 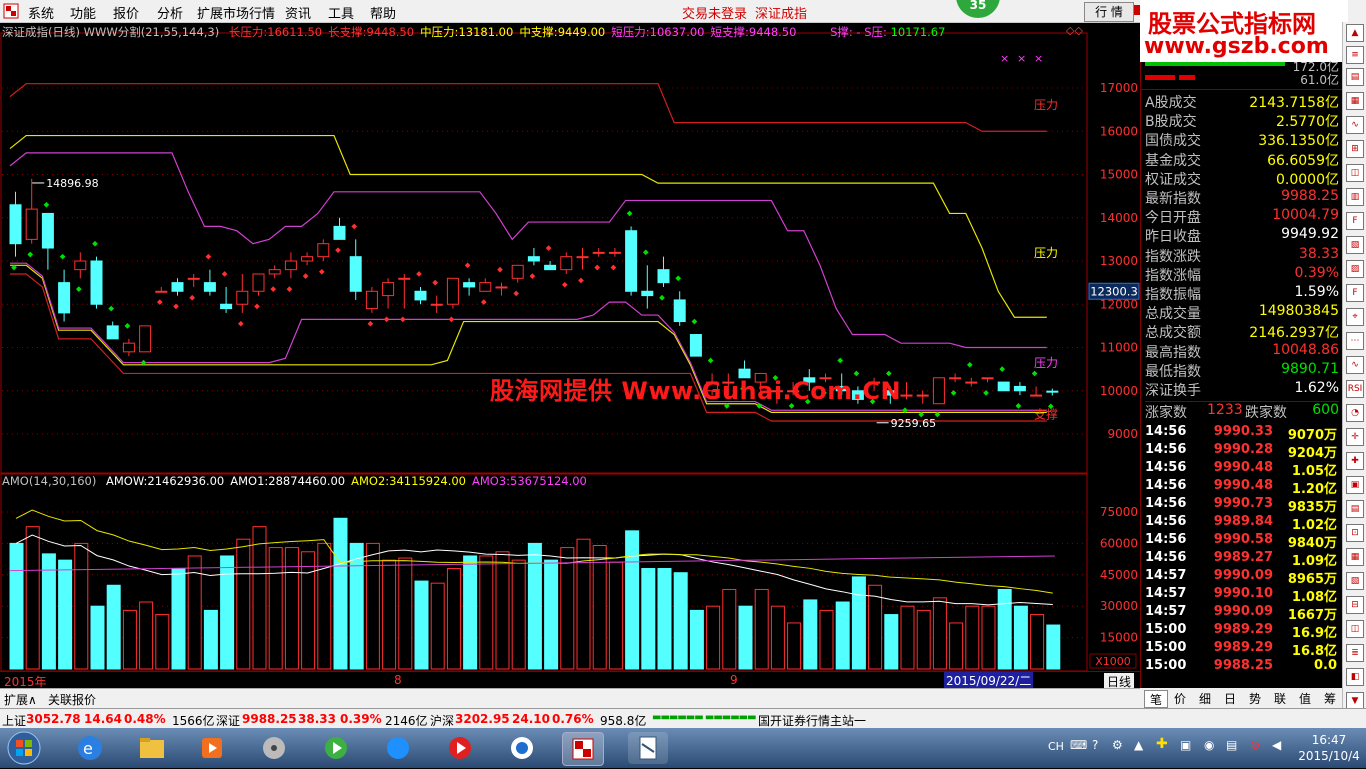 I want to click on tool-icon-8: F, so click(x=1355, y=221).